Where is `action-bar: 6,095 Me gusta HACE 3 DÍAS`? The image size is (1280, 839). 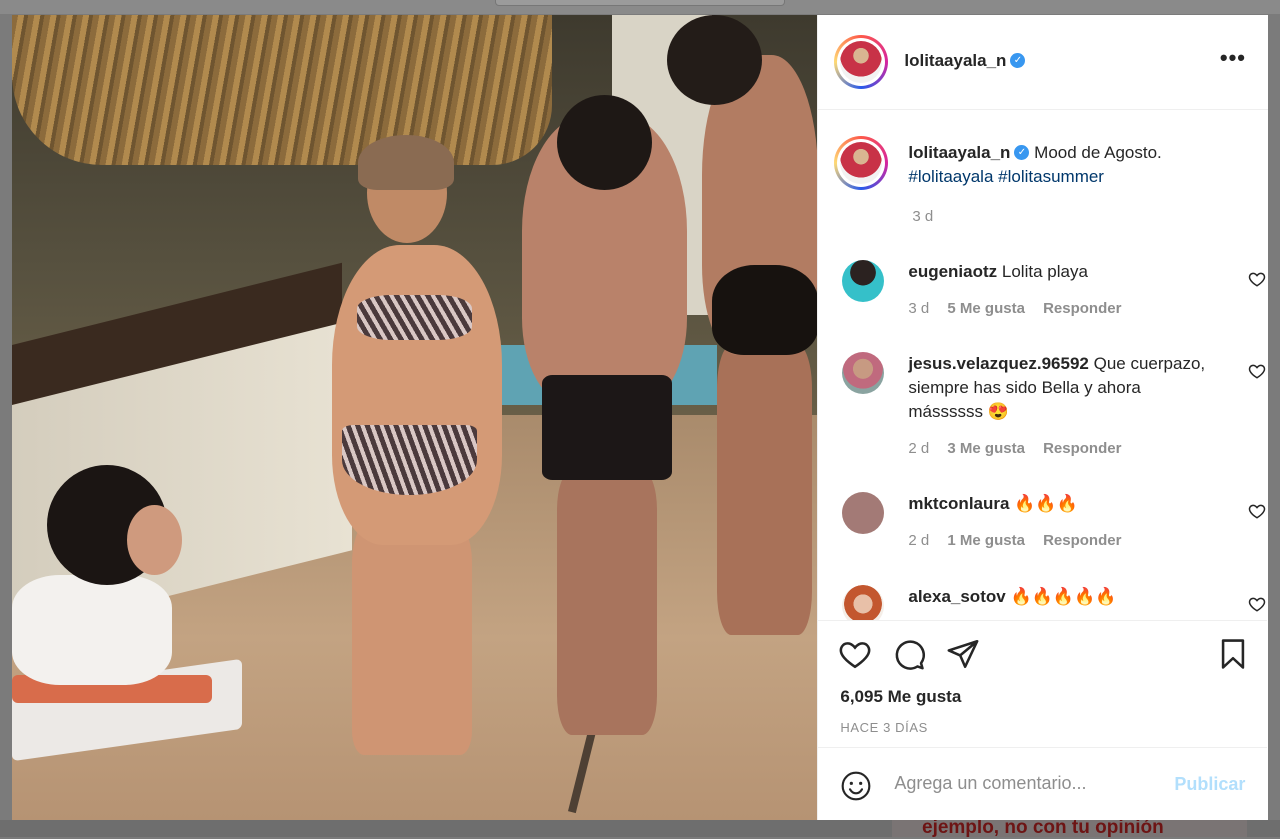
action-bar: 6,095 Me gusta HACE 3 DÍAS is located at coordinates (1043, 684).